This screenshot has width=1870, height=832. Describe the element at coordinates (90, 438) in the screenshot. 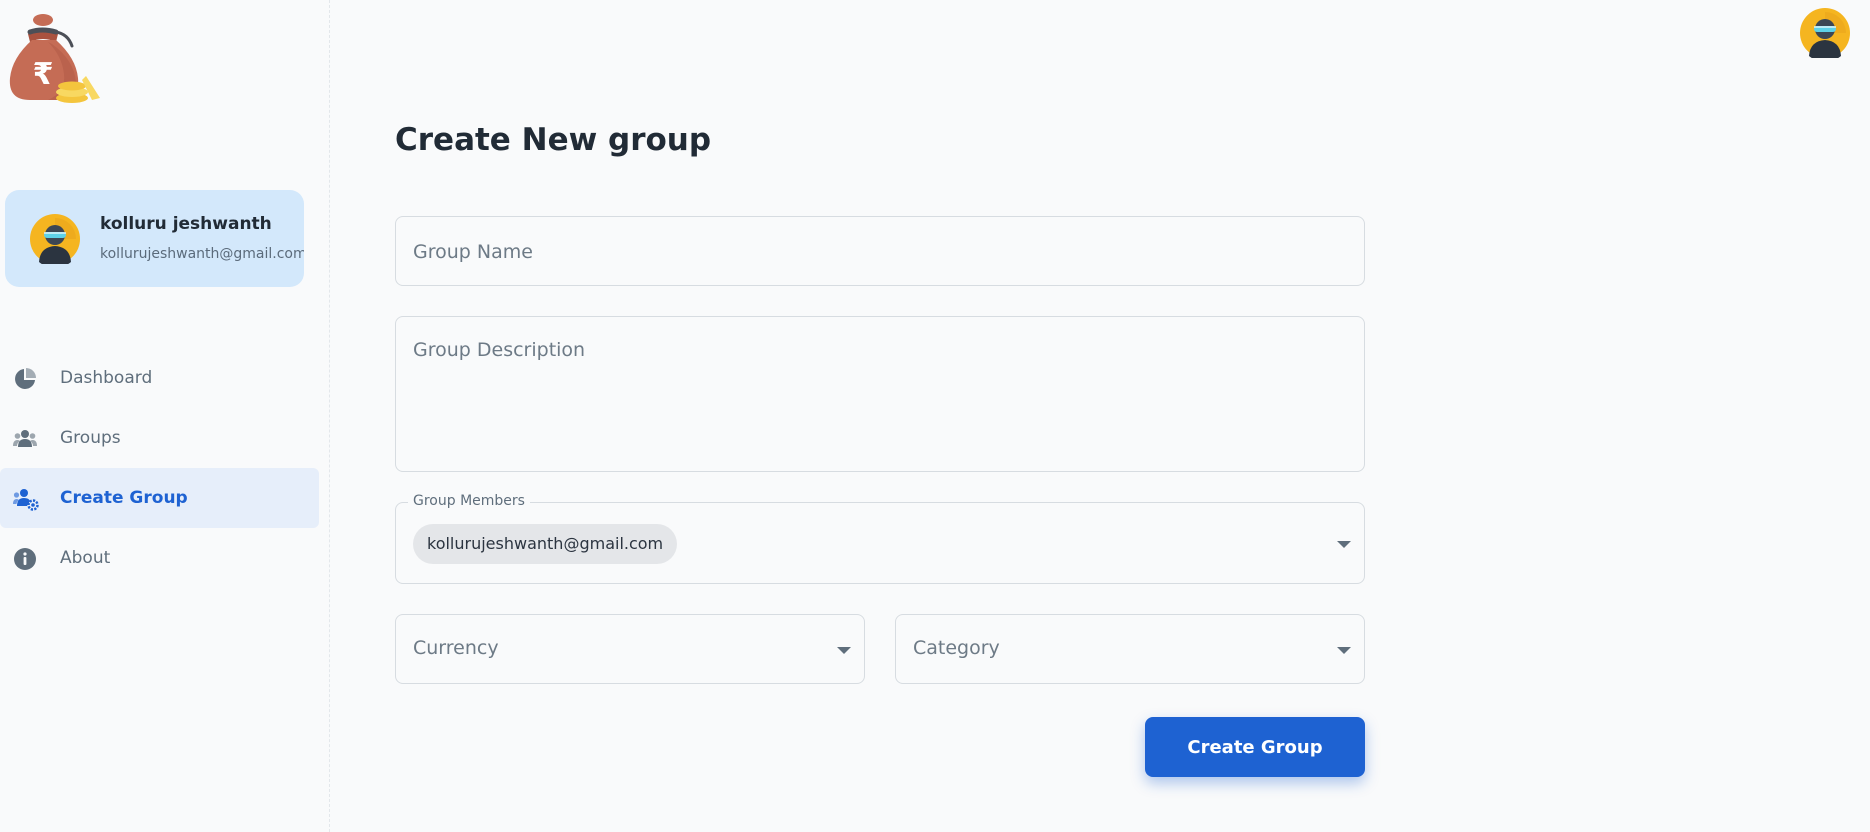

I see `sidebar-item-label: Groups` at that location.